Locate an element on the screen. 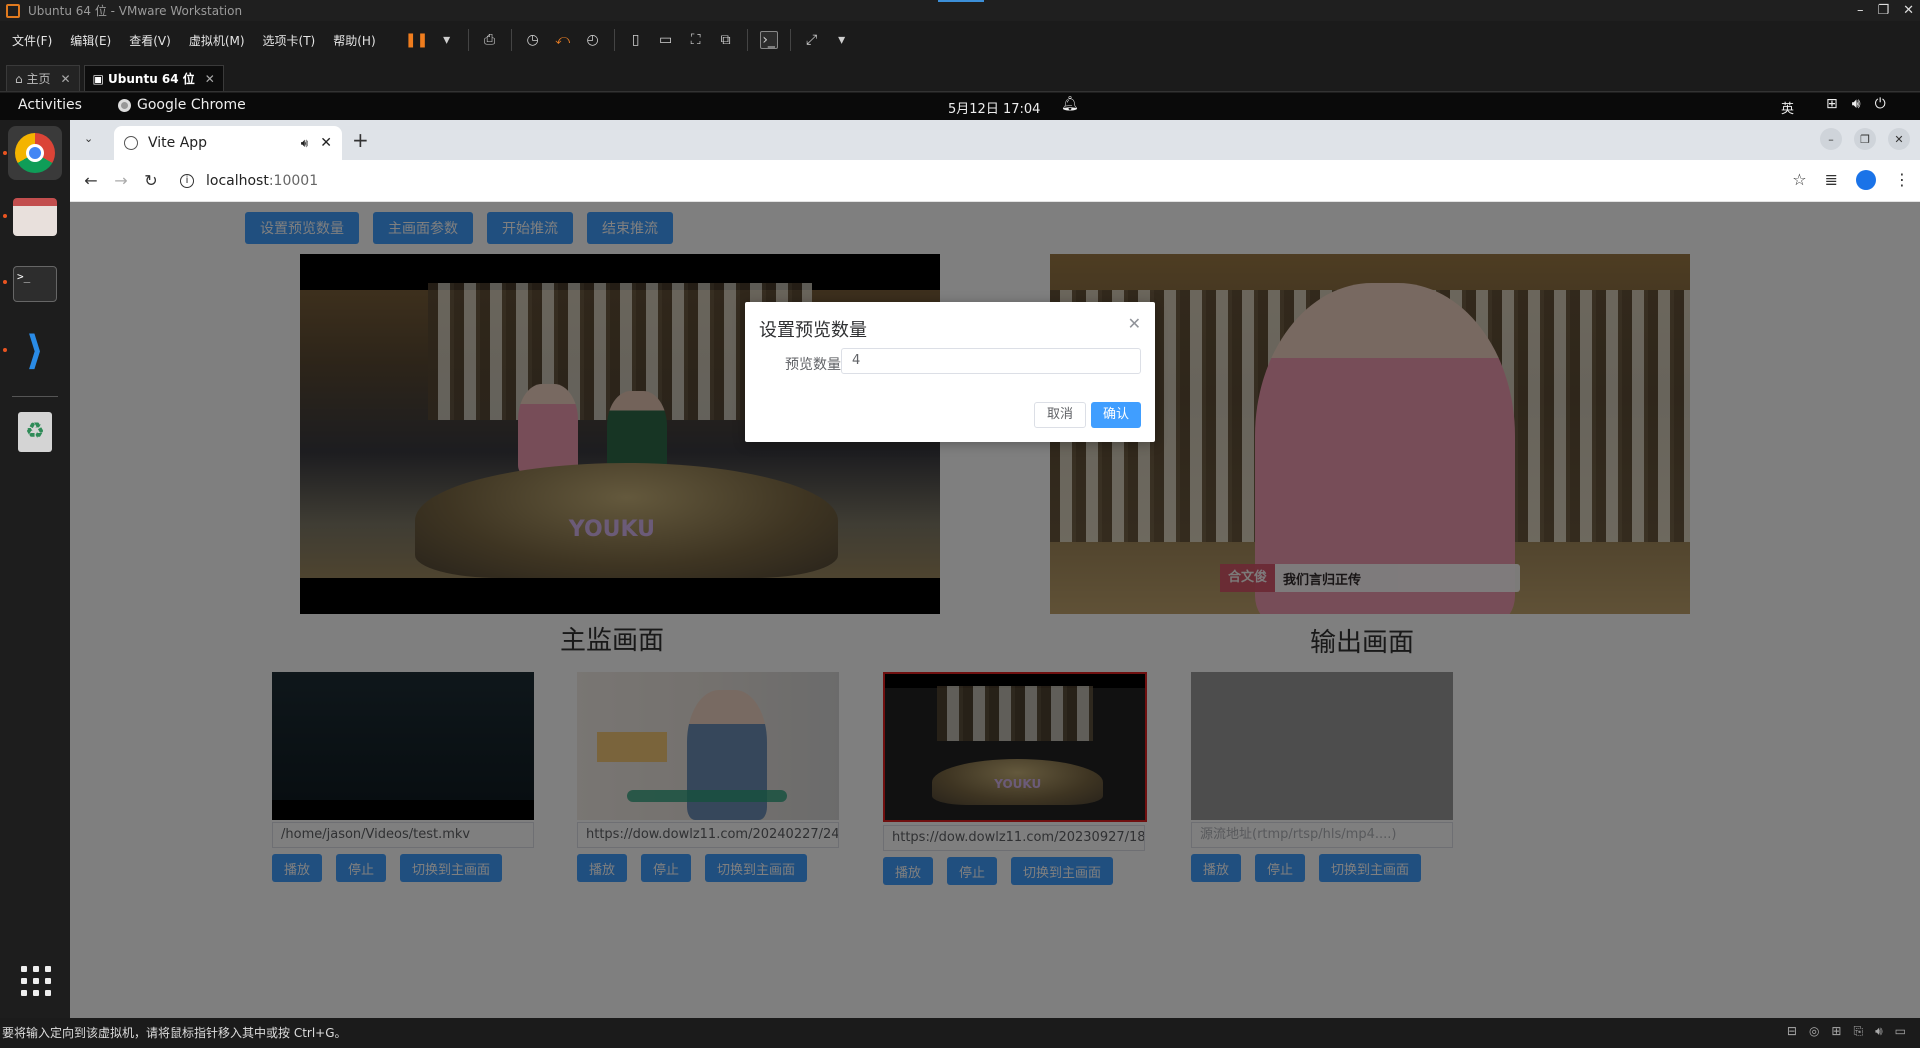 The width and height of the screenshot is (1920, 1048). vscode-icon: ⟩ is located at coordinates (35, 351).